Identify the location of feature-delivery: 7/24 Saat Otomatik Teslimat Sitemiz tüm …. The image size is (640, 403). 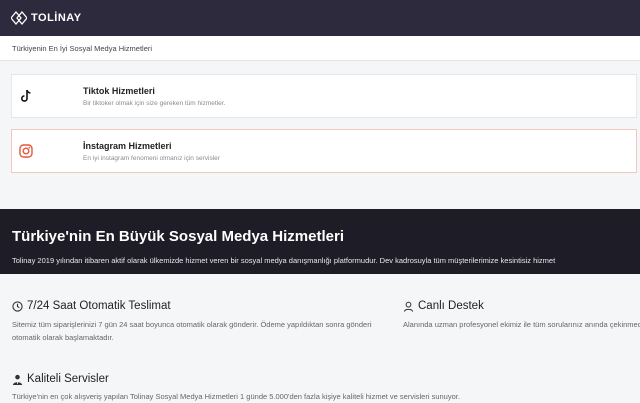
(192, 322).